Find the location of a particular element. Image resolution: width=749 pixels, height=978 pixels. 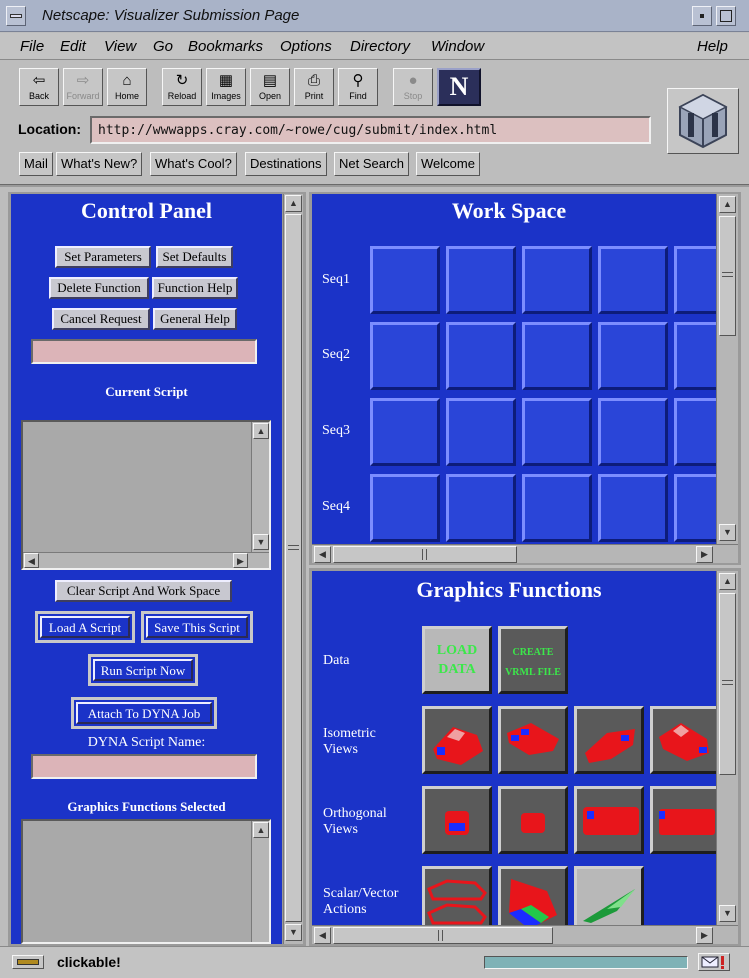

fringe-plot-tile is located at coordinates (533, 895).